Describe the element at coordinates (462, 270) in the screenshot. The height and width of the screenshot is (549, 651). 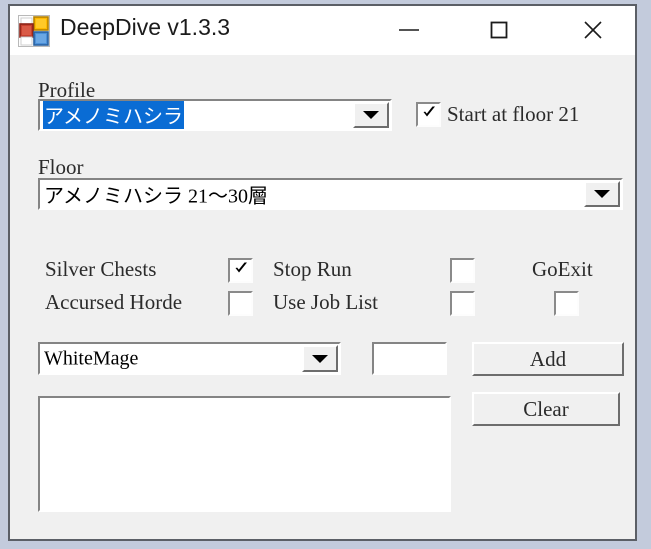
I see `stop-run-checkbox` at that location.